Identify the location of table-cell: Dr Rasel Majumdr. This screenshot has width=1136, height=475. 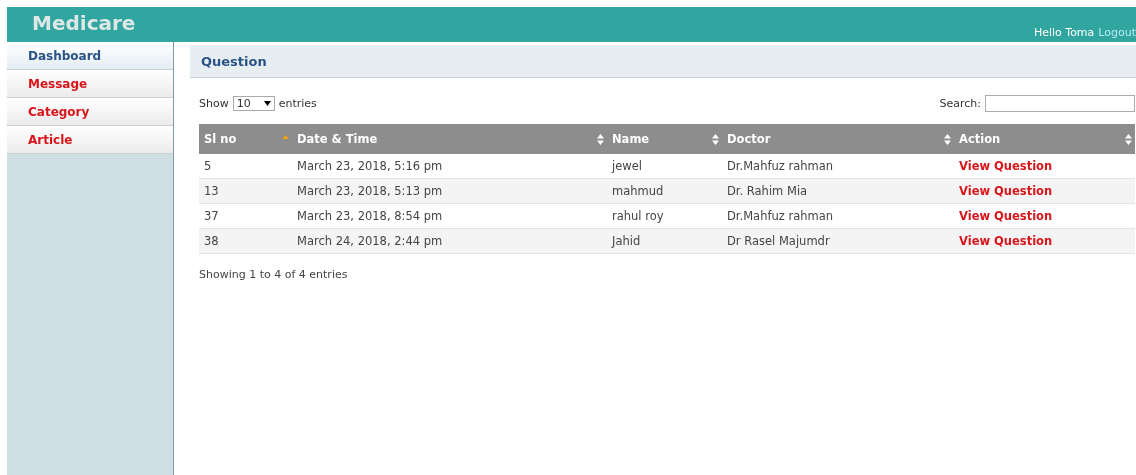
(778, 241).